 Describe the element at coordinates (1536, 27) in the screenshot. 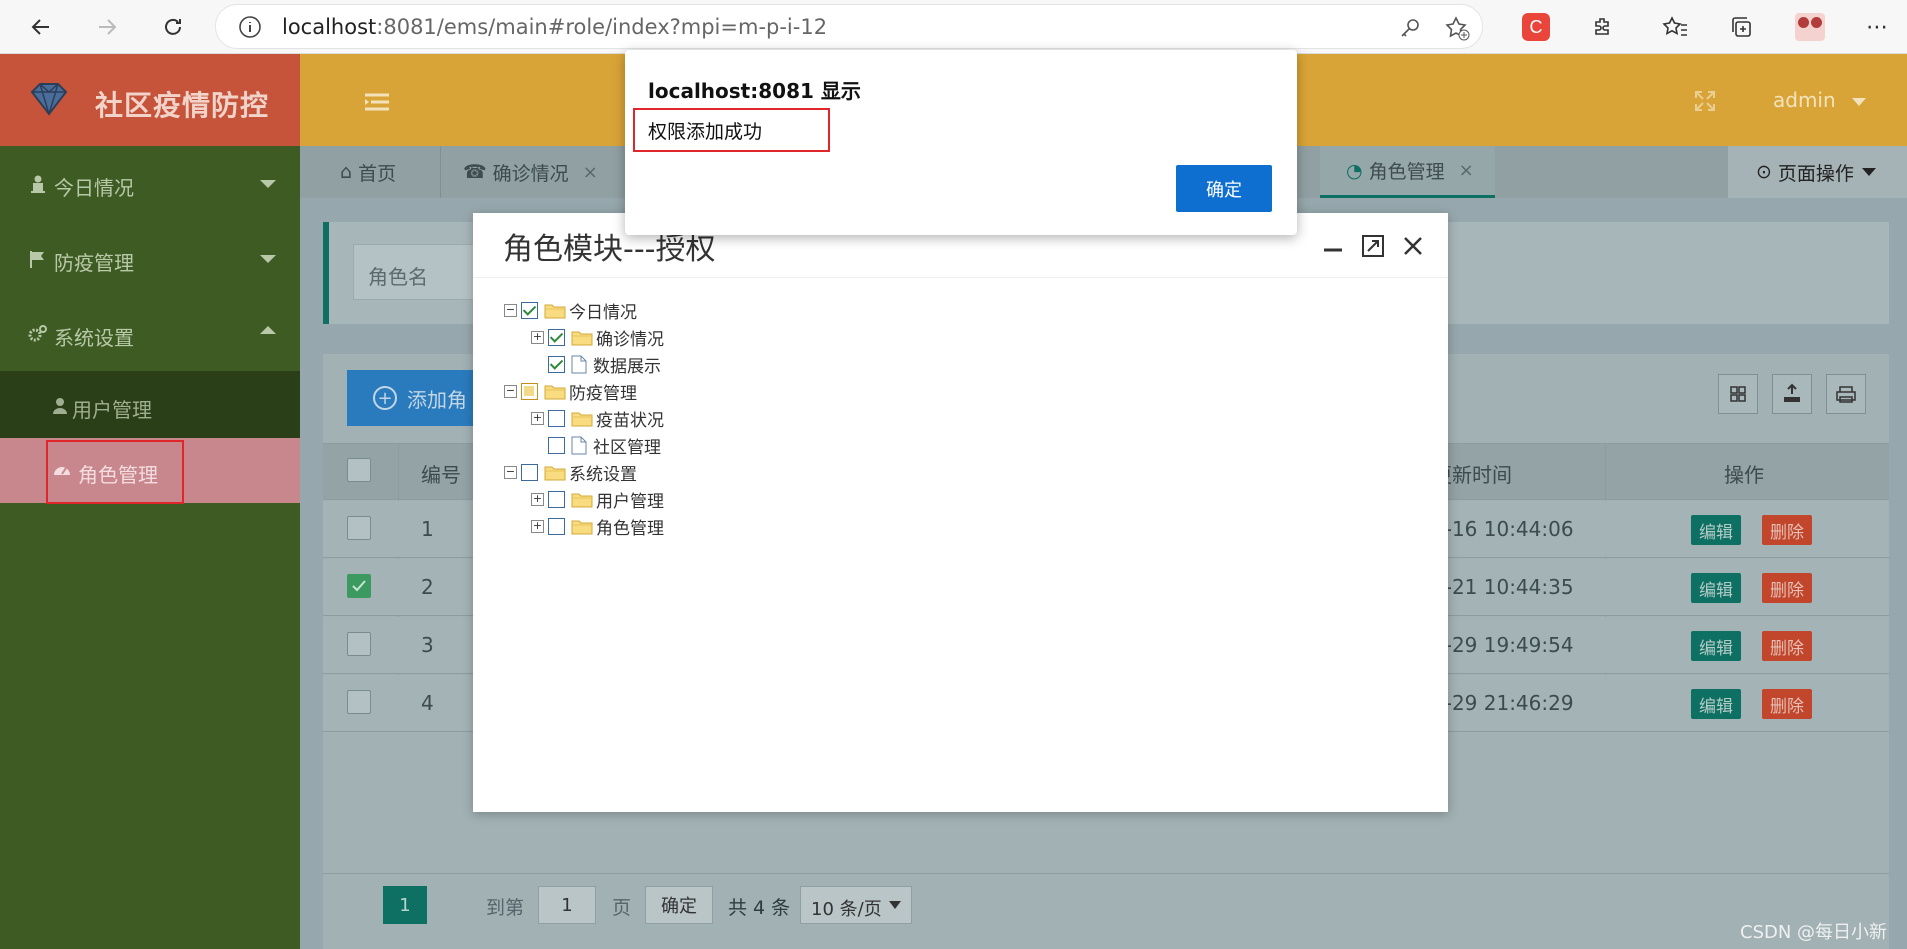

I see `csdn-extension-icon: C` at that location.